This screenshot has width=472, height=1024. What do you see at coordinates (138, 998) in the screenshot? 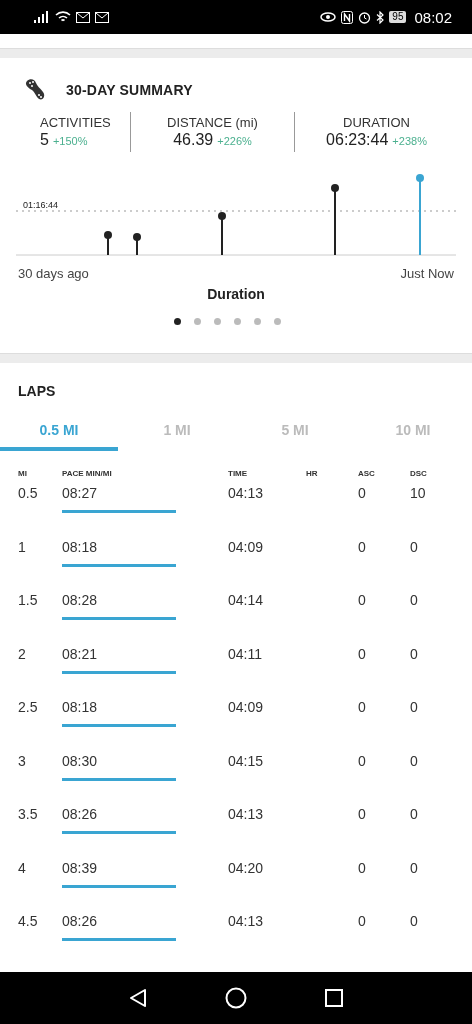
I see `back-icon` at bounding box center [138, 998].